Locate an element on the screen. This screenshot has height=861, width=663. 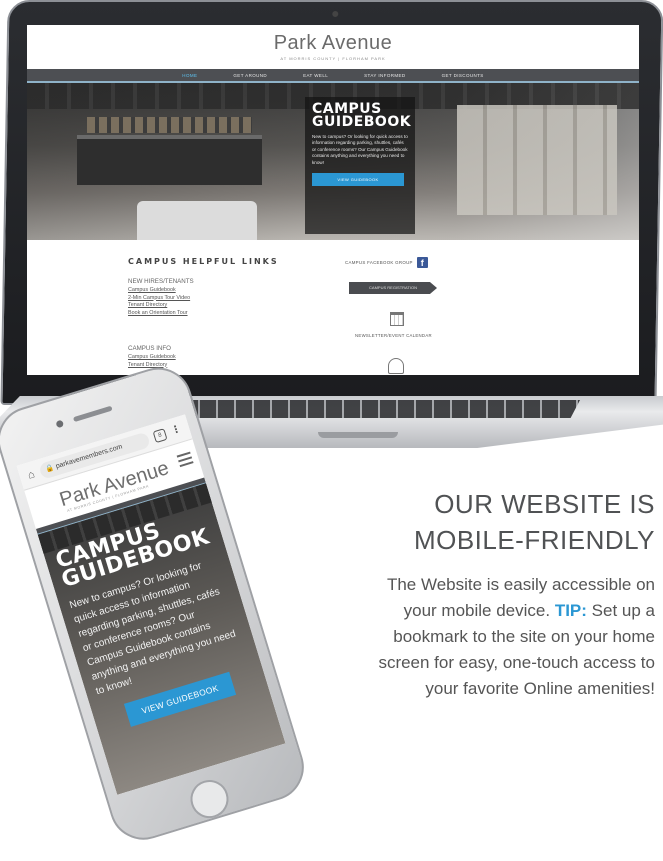
link-campus-tour-video: 2-Min Campus Tour Video is located at coordinates (161, 299).